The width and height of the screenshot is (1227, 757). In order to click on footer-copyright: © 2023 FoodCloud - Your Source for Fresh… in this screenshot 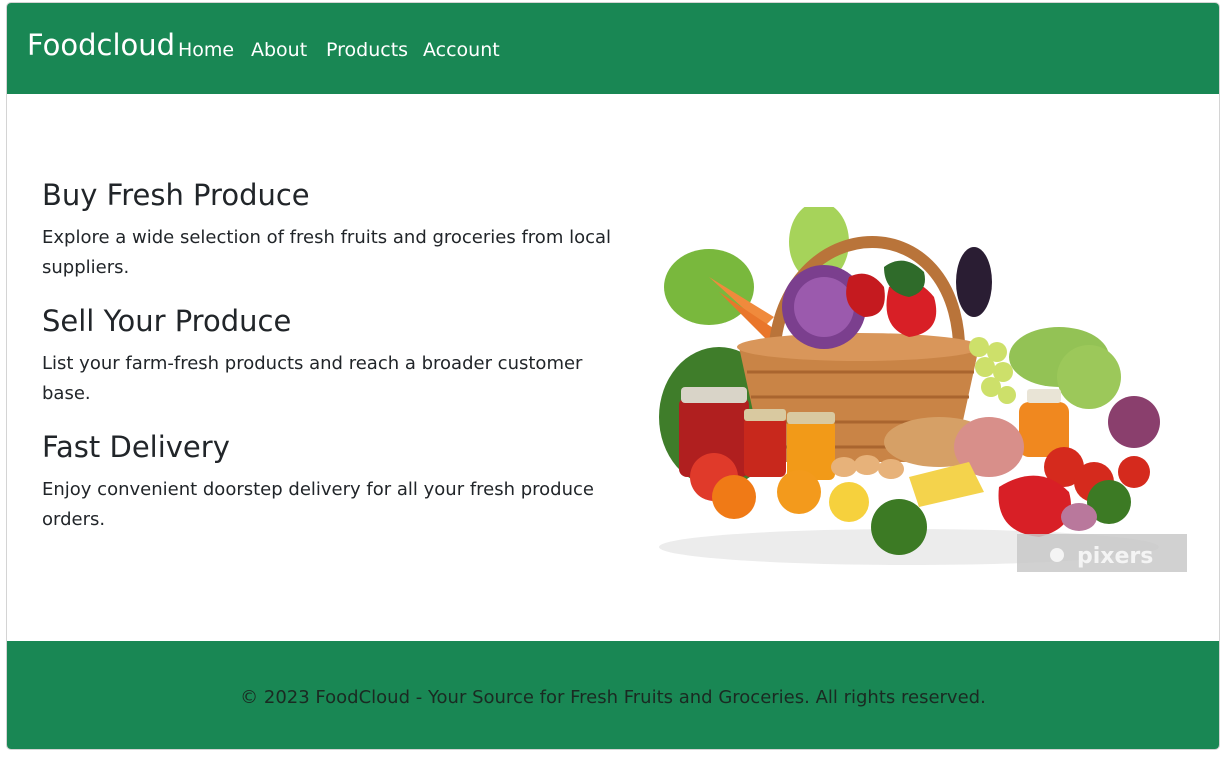, I will do `click(613, 697)`.